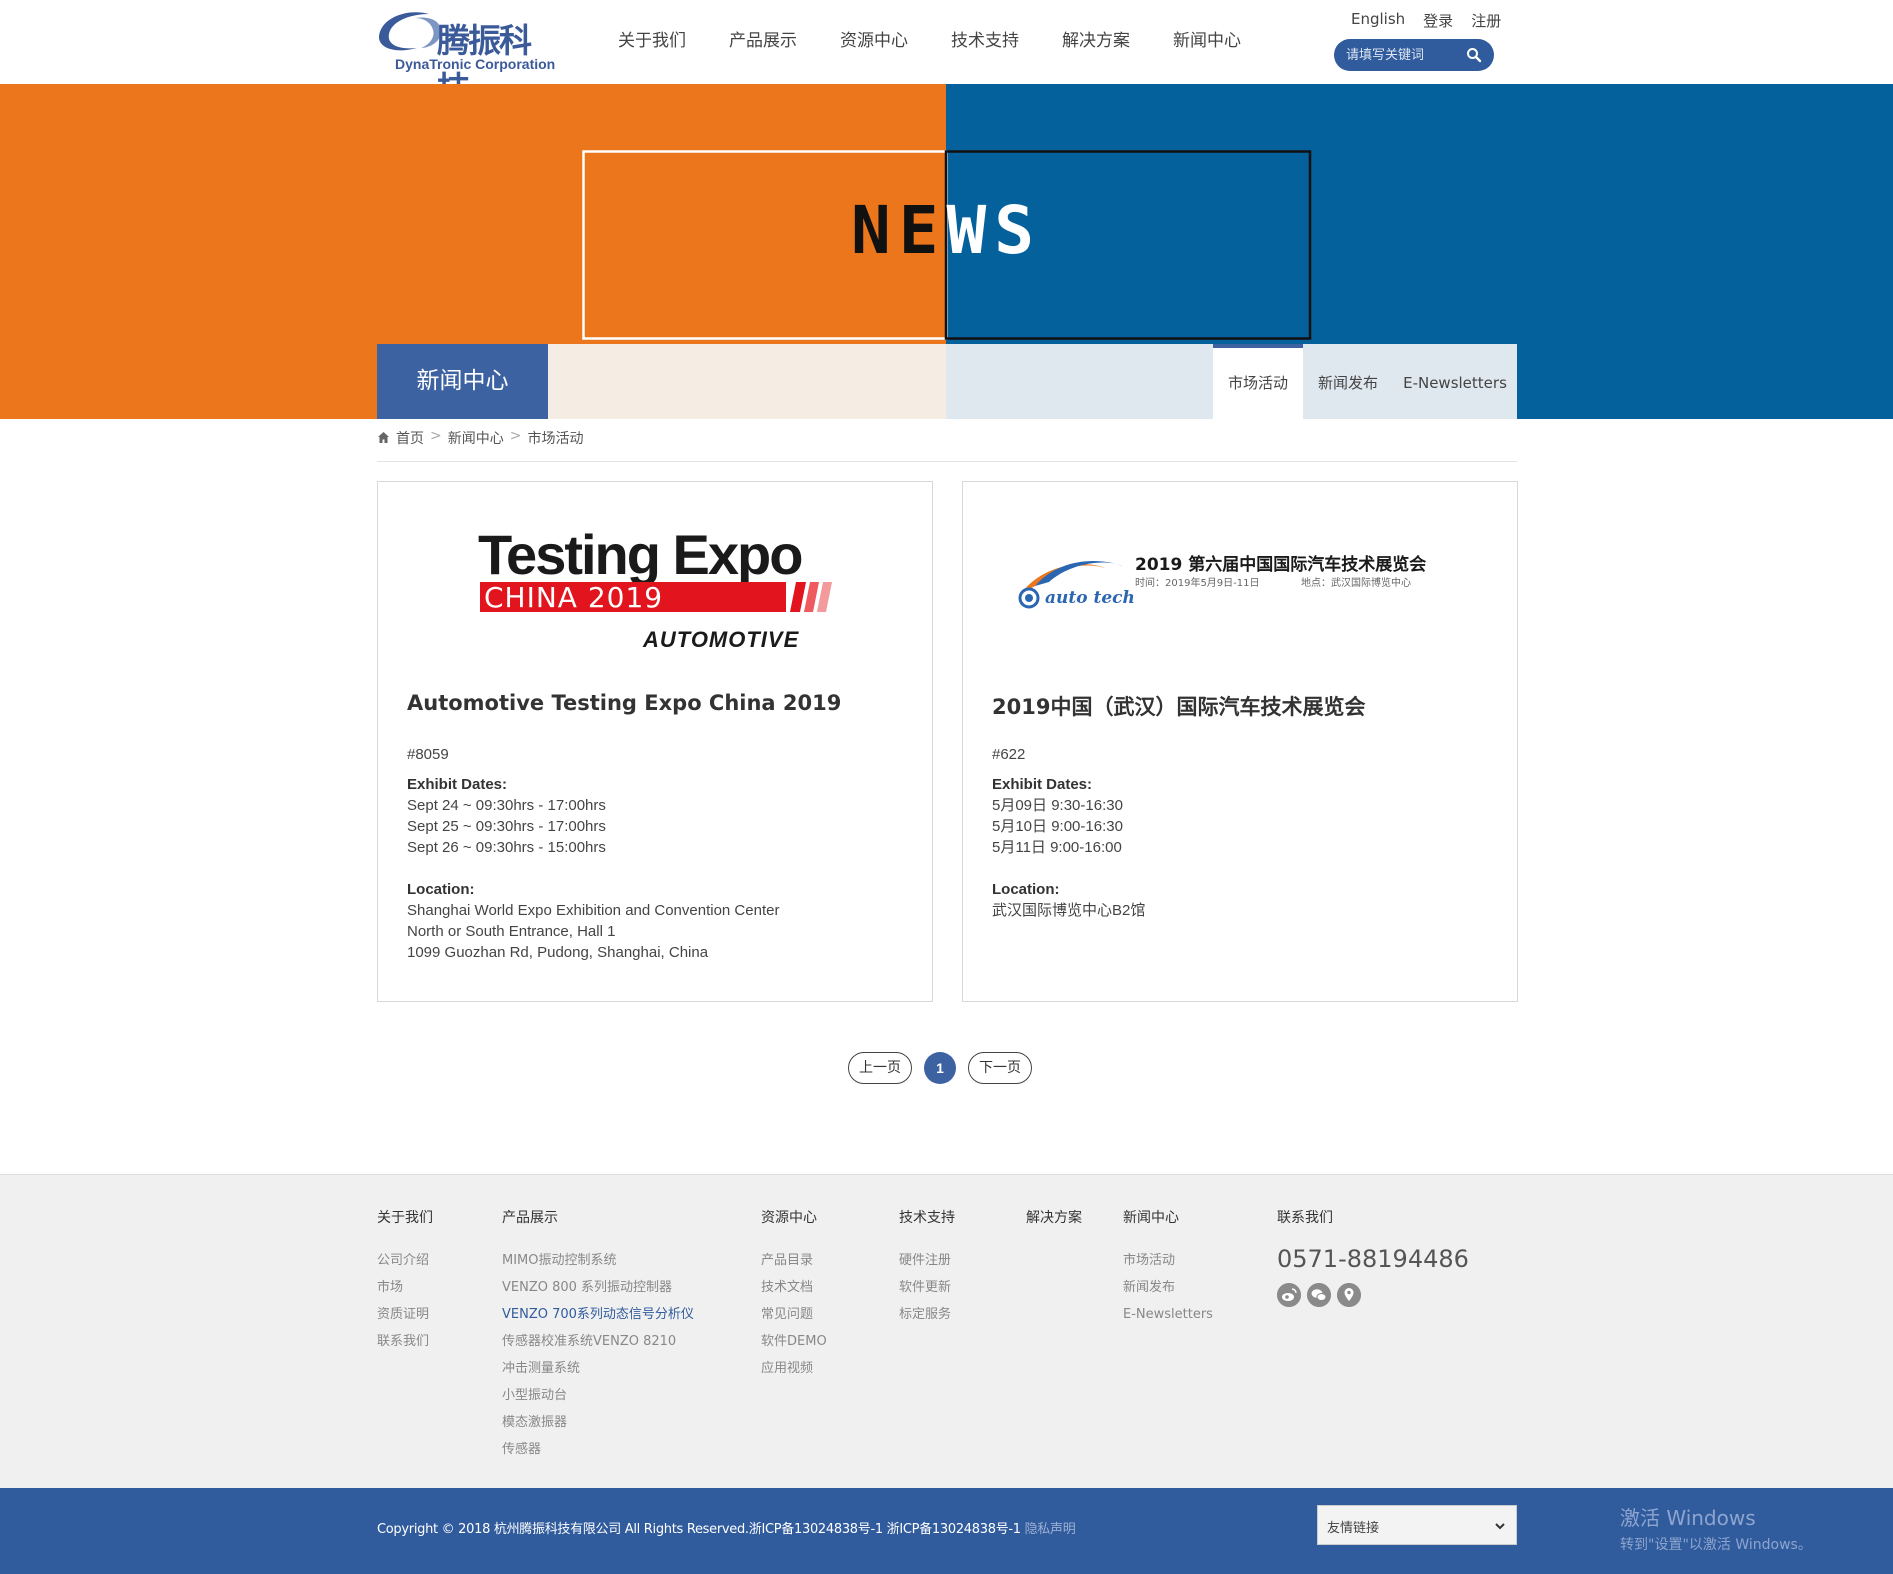 Image resolution: width=1893 pixels, height=1574 pixels. What do you see at coordinates (511, 931) in the screenshot?
I see `location-line: North or South Entrance, Hall 1` at bounding box center [511, 931].